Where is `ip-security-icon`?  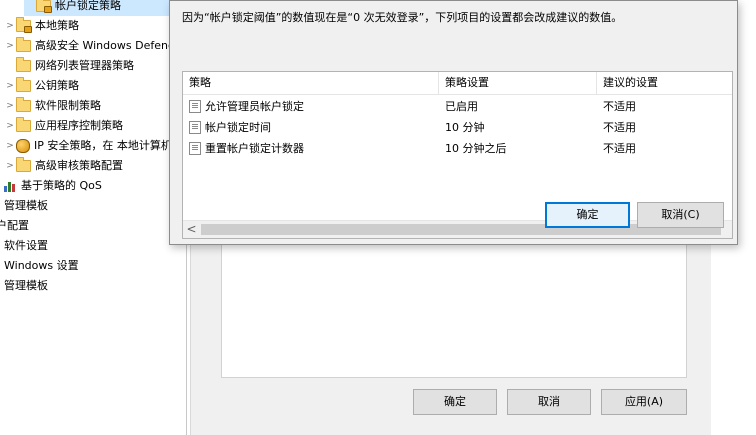
ip-security-icon is located at coordinates (23, 146).